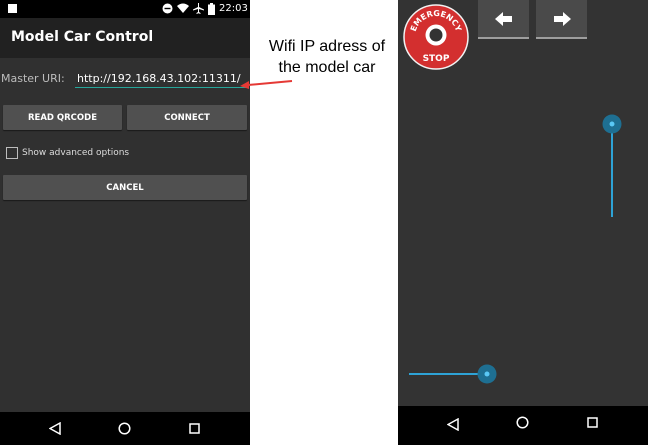  What do you see at coordinates (211, 9) in the screenshot?
I see `battery-icon` at bounding box center [211, 9].